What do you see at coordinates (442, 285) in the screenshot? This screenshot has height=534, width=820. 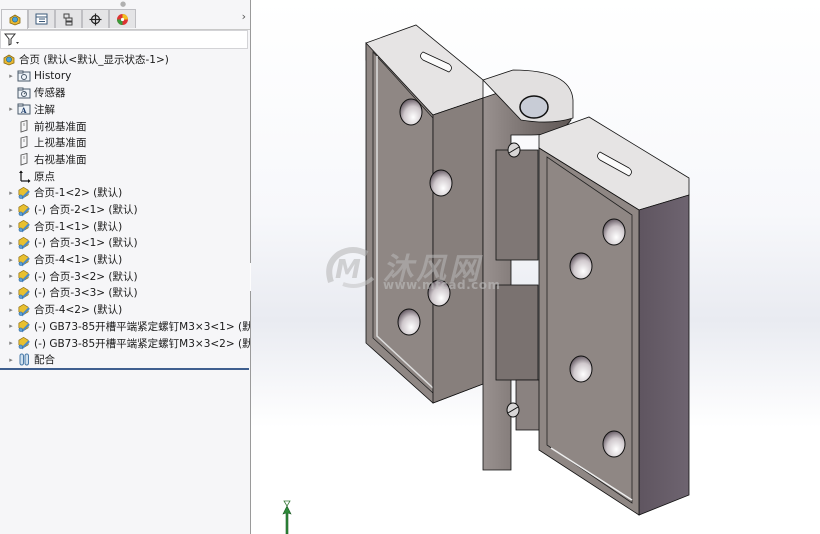 I see `watermark-url: www.mfcad.com` at bounding box center [442, 285].